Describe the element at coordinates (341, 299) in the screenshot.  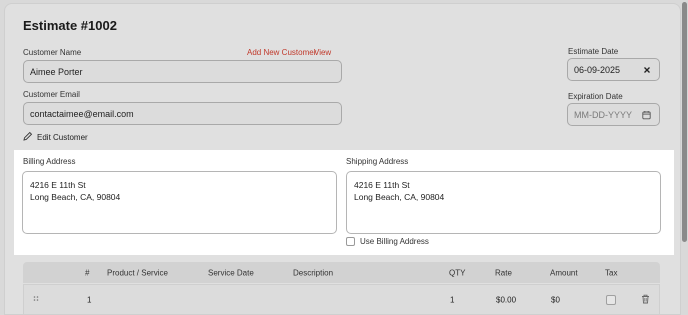
I see `table-row: 1 1 $0.00 $0` at that location.